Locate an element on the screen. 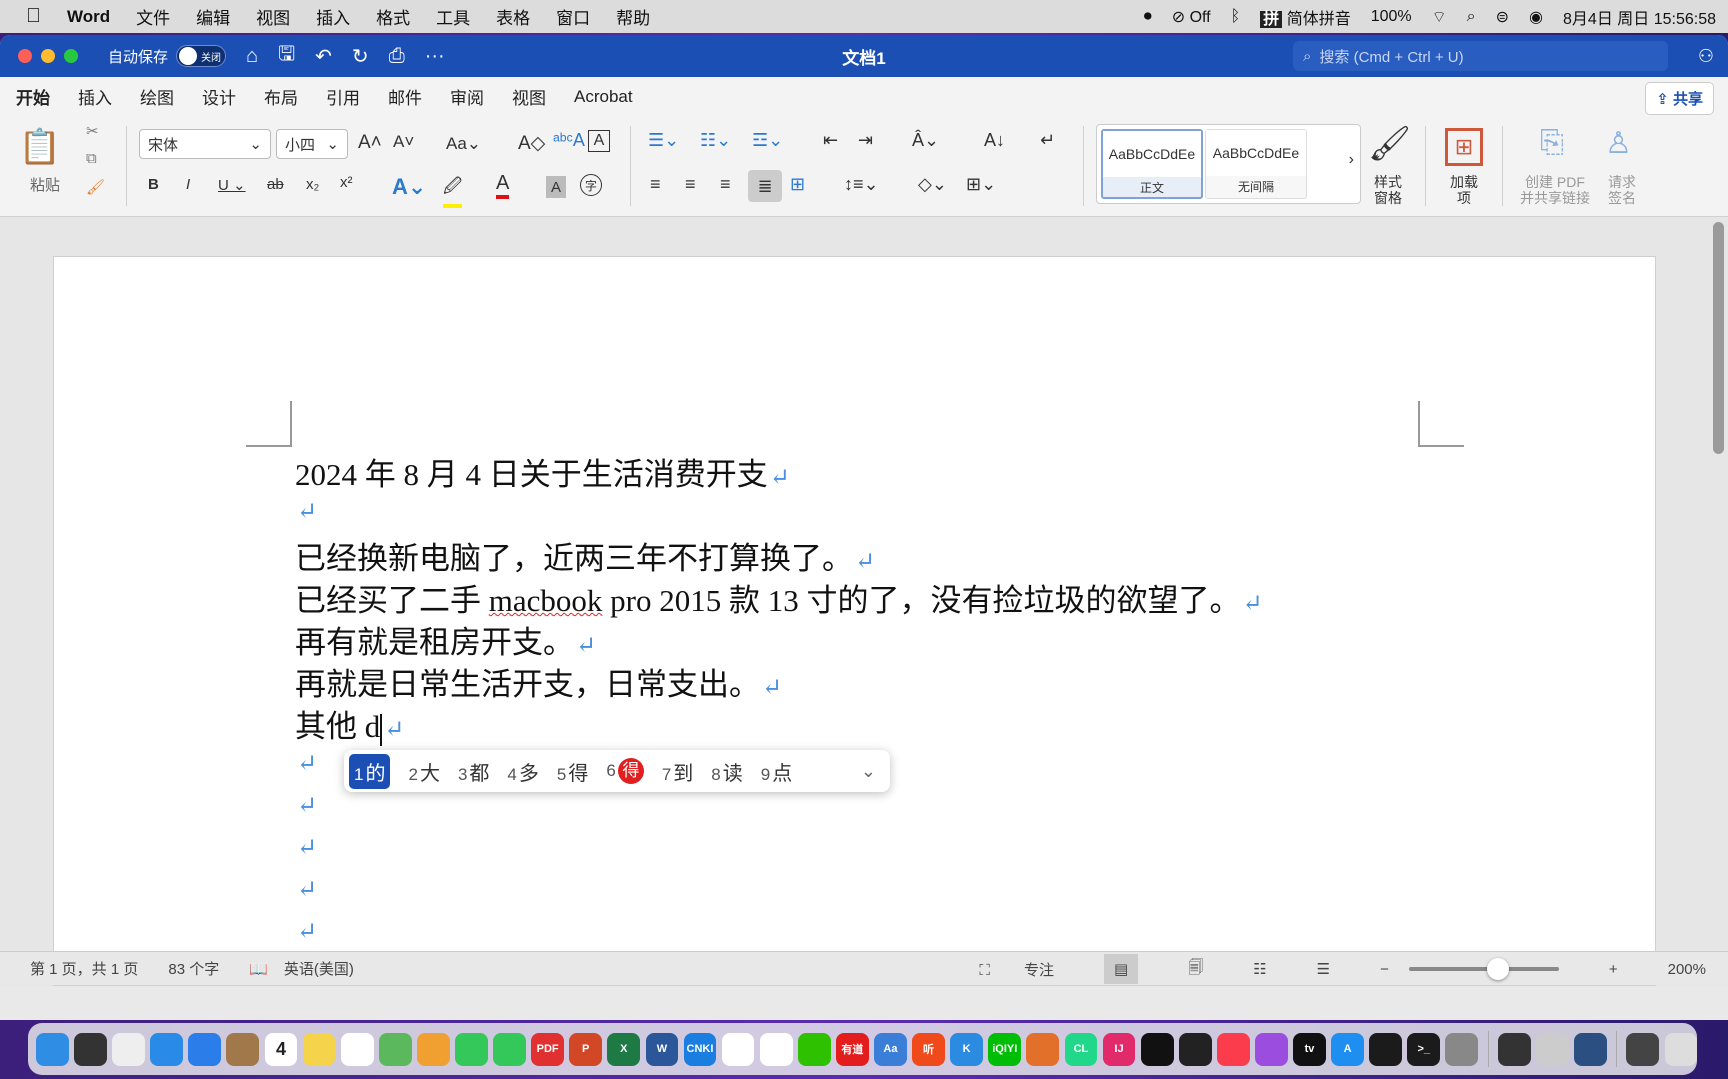  dock-wechat-icon is located at coordinates (814, 1049).